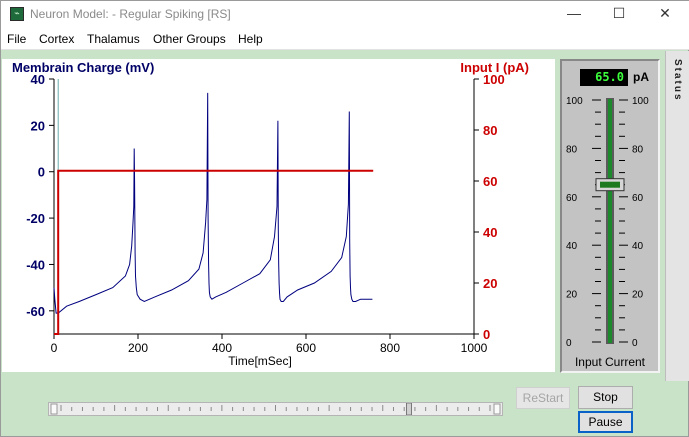 The image size is (689, 437). What do you see at coordinates (189, 39) in the screenshot?
I see `menu-other-groups: Other Groups` at bounding box center [189, 39].